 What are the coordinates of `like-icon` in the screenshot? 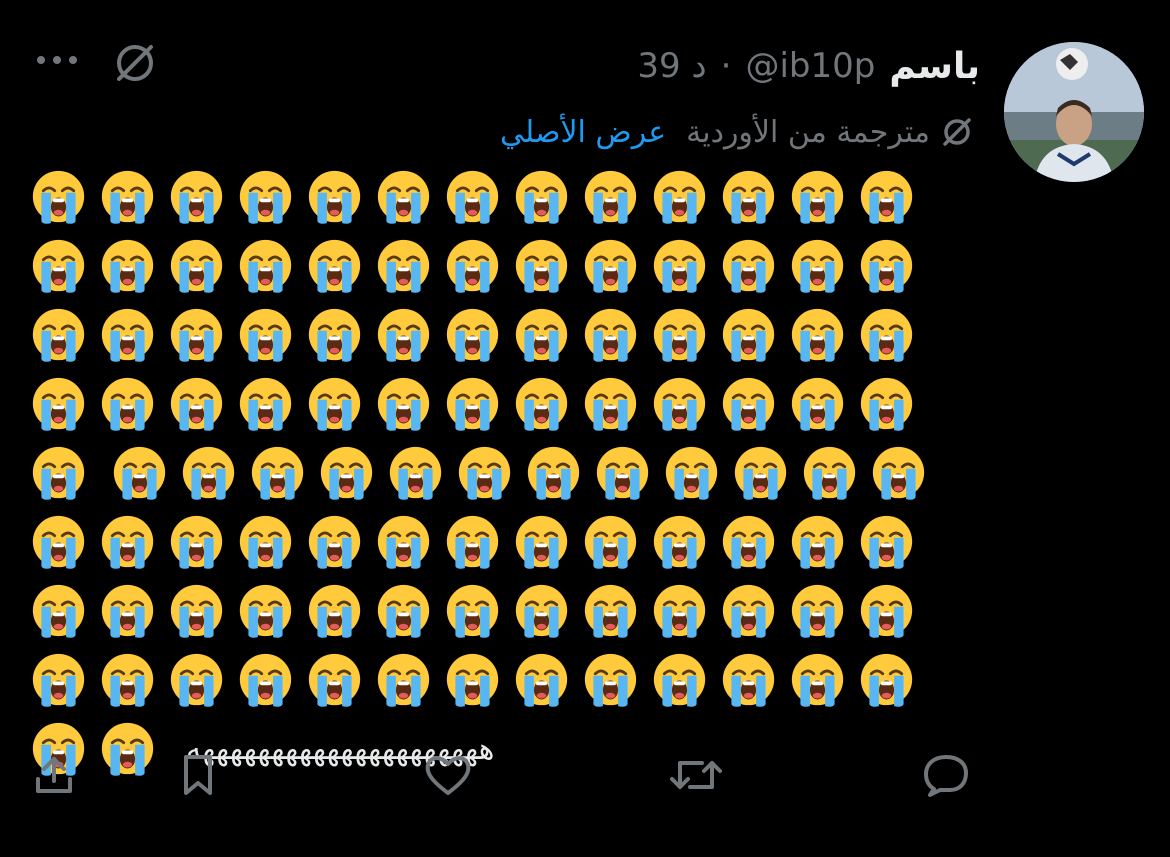 It's located at (448, 775).